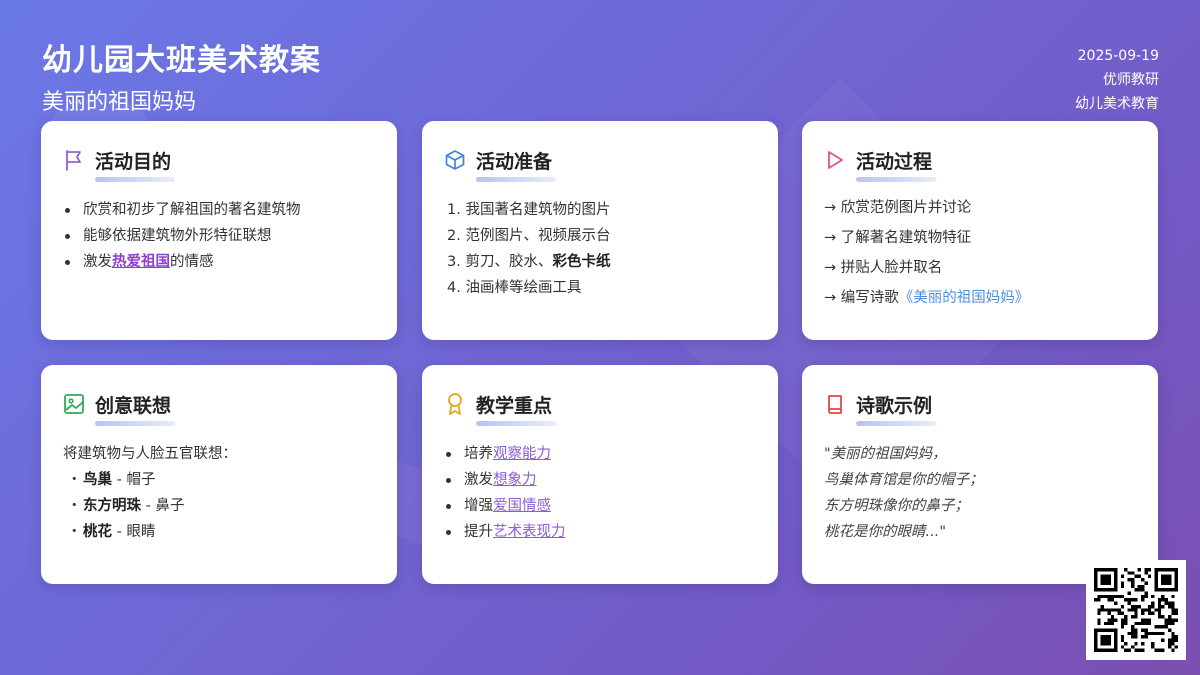 This screenshot has height=675, width=1200. I want to click on process-step: → 了解著名建筑物特征, so click(898, 238).